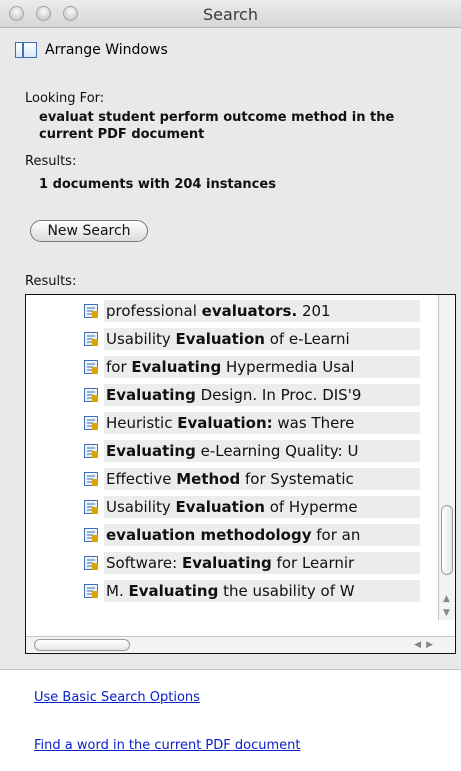 This screenshot has width=461, height=771. I want to click on result-text-after: for an, so click(336, 535).